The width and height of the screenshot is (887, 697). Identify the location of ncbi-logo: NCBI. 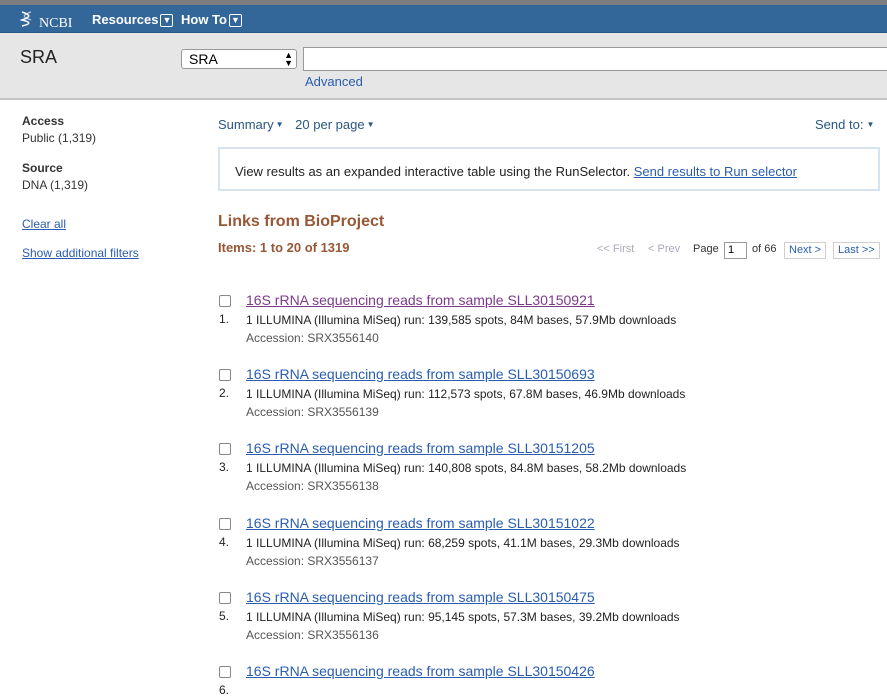
(46, 21).